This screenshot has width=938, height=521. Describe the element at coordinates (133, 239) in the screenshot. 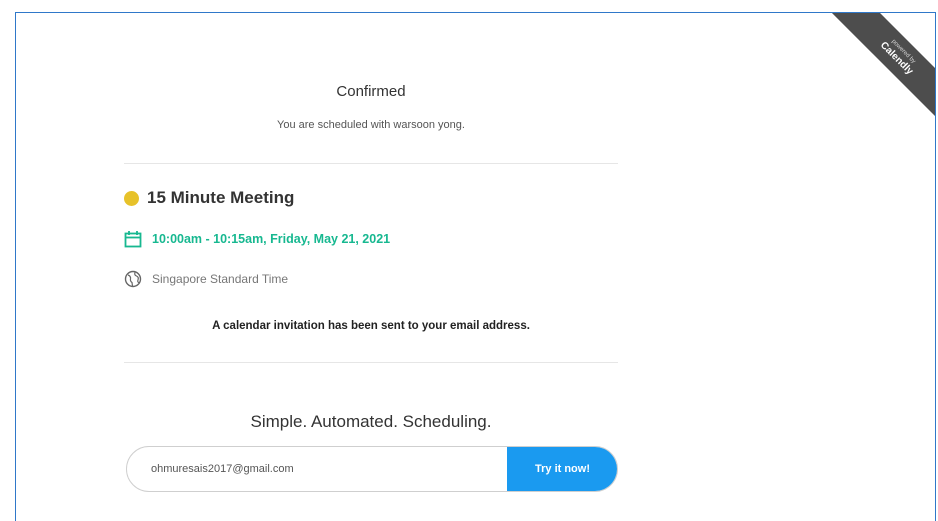

I see `calendar-icon` at that location.